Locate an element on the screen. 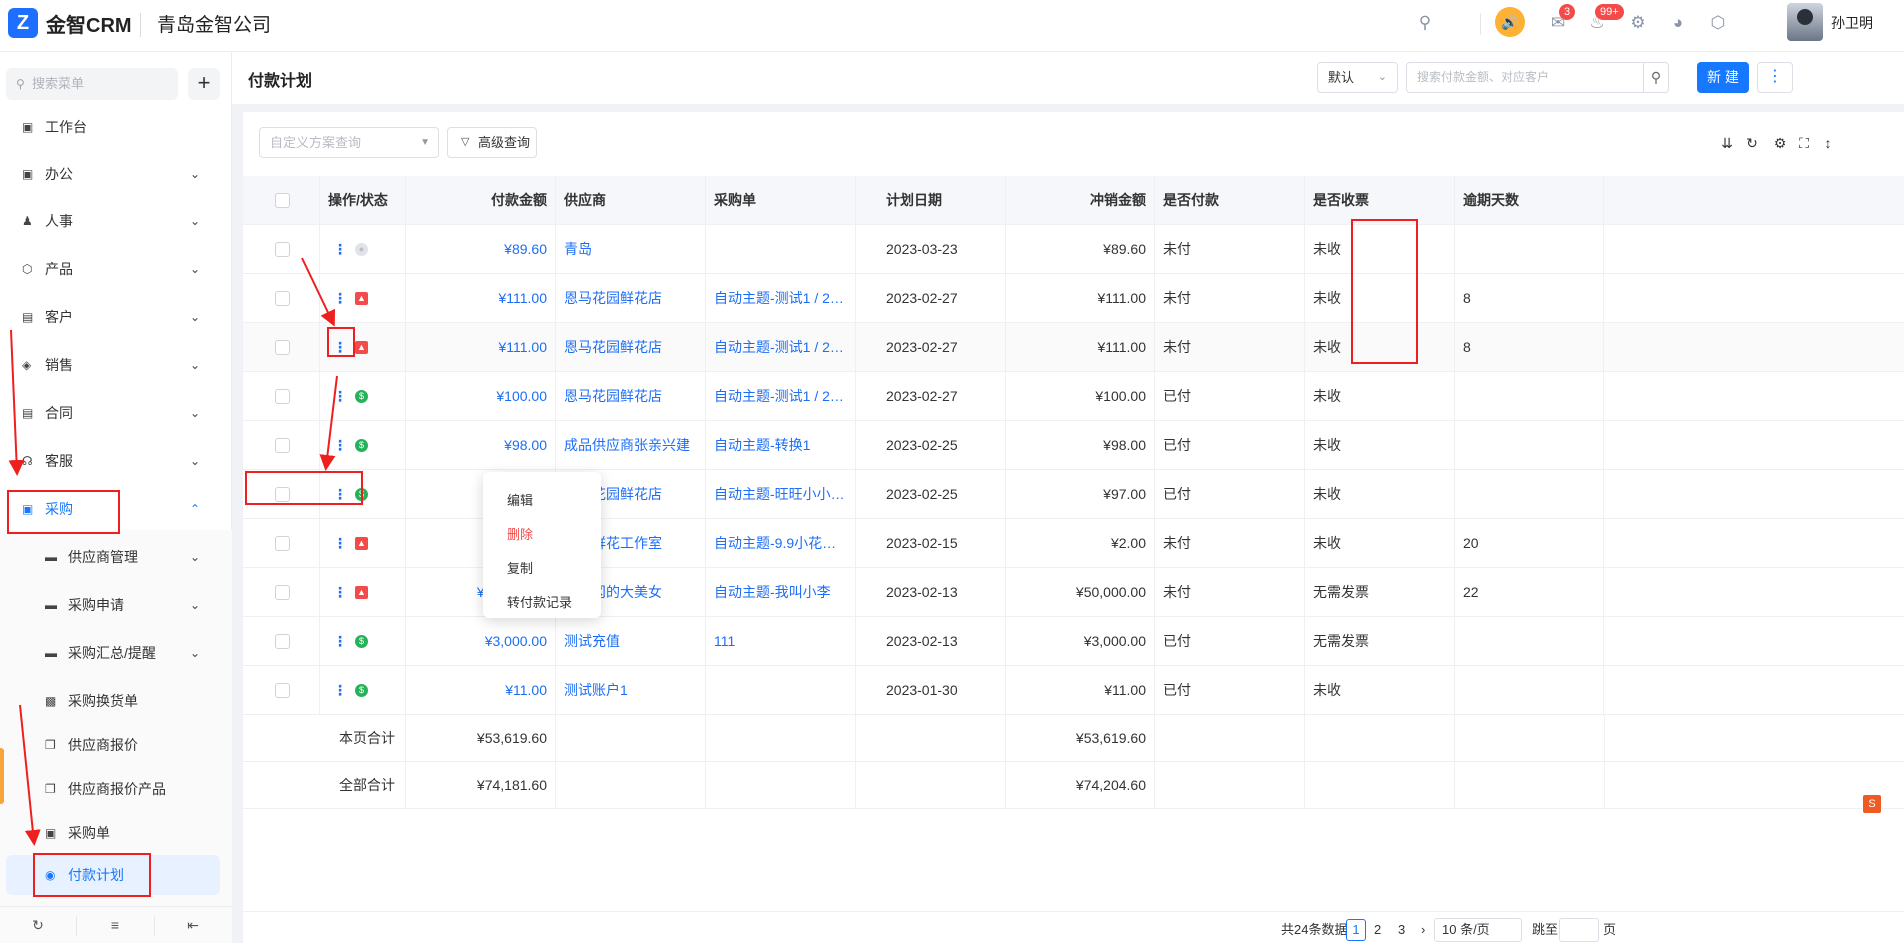  arrow-to-menu-item is located at coordinates (328, 423).